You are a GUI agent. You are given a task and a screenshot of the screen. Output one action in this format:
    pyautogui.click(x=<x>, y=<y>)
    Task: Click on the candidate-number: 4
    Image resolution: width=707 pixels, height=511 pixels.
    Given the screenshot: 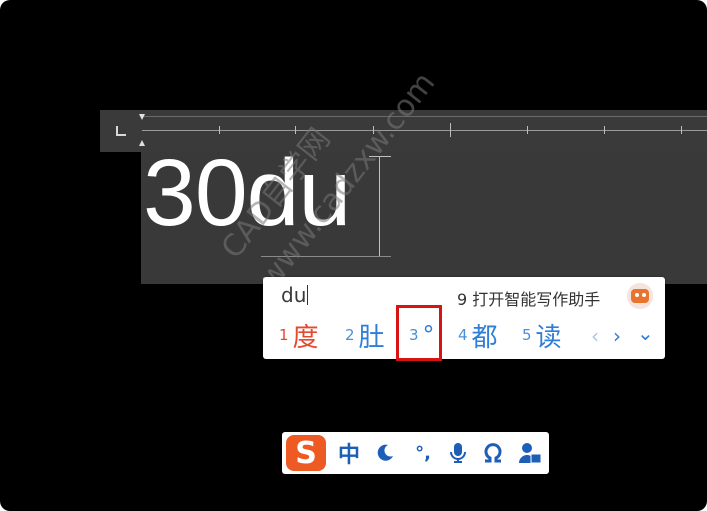 What is the action you would take?
    pyautogui.click(x=463, y=335)
    